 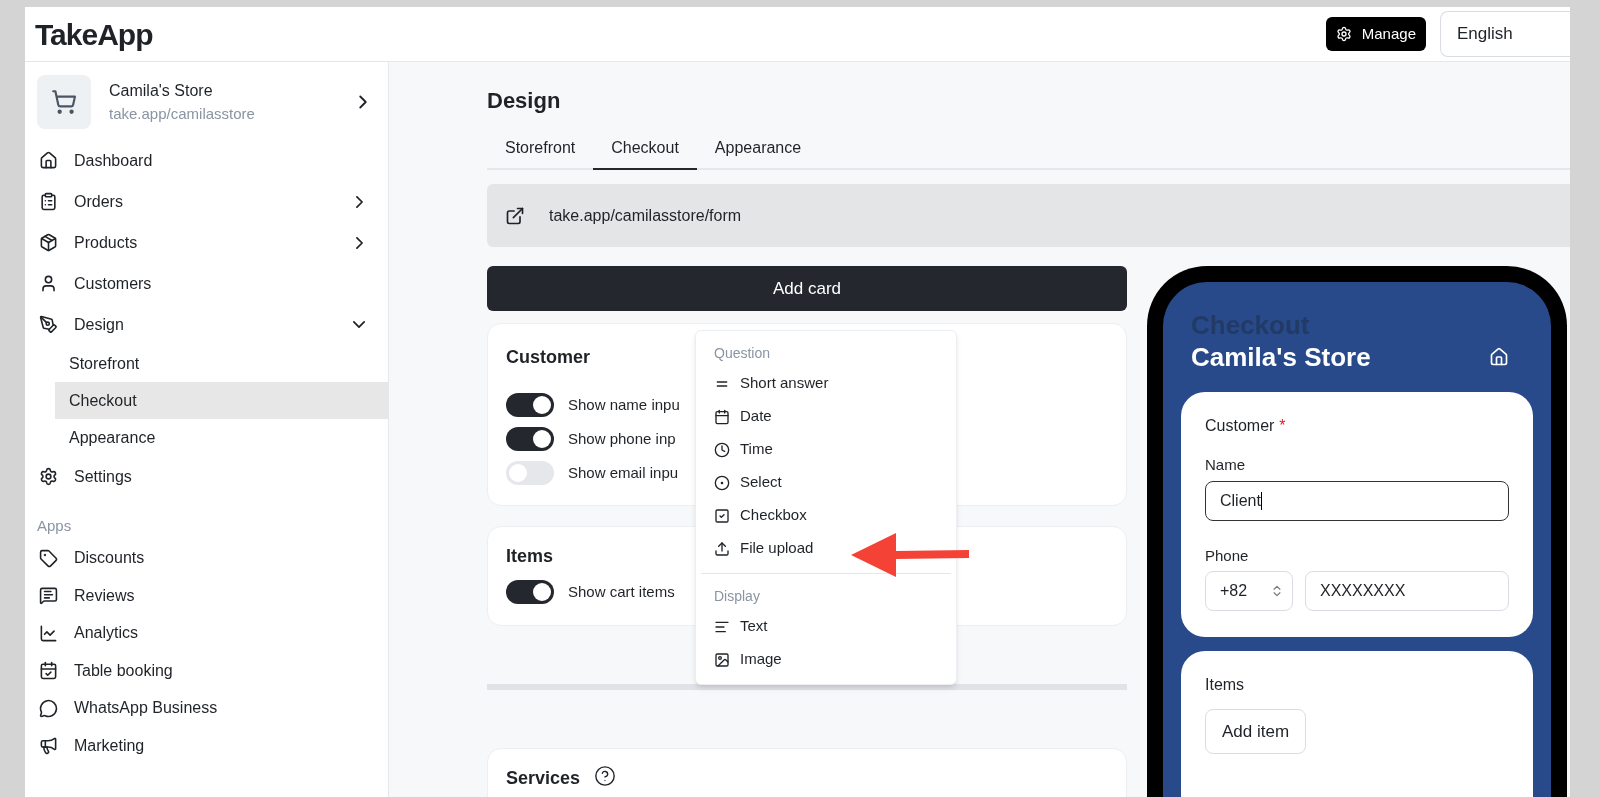 What do you see at coordinates (212, 746) in the screenshot?
I see `nav-item: Marketing` at bounding box center [212, 746].